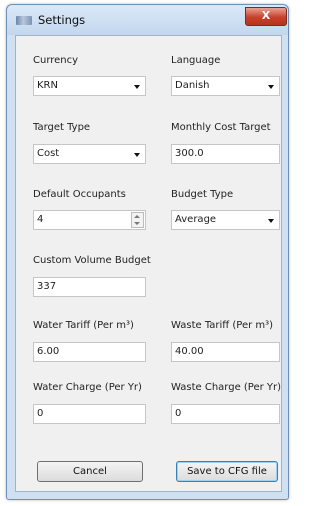  I want to click on waste-charge-label: Waste Charge (Per Yr), so click(226, 387).